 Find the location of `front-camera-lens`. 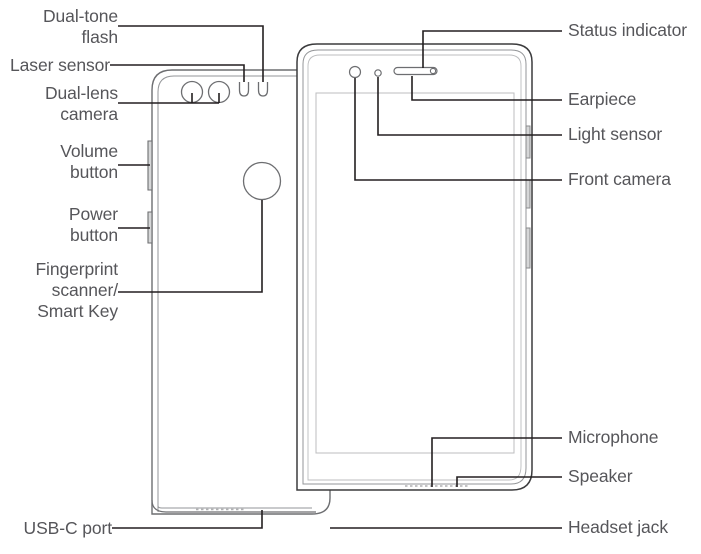

front-camera-lens is located at coordinates (355, 72).